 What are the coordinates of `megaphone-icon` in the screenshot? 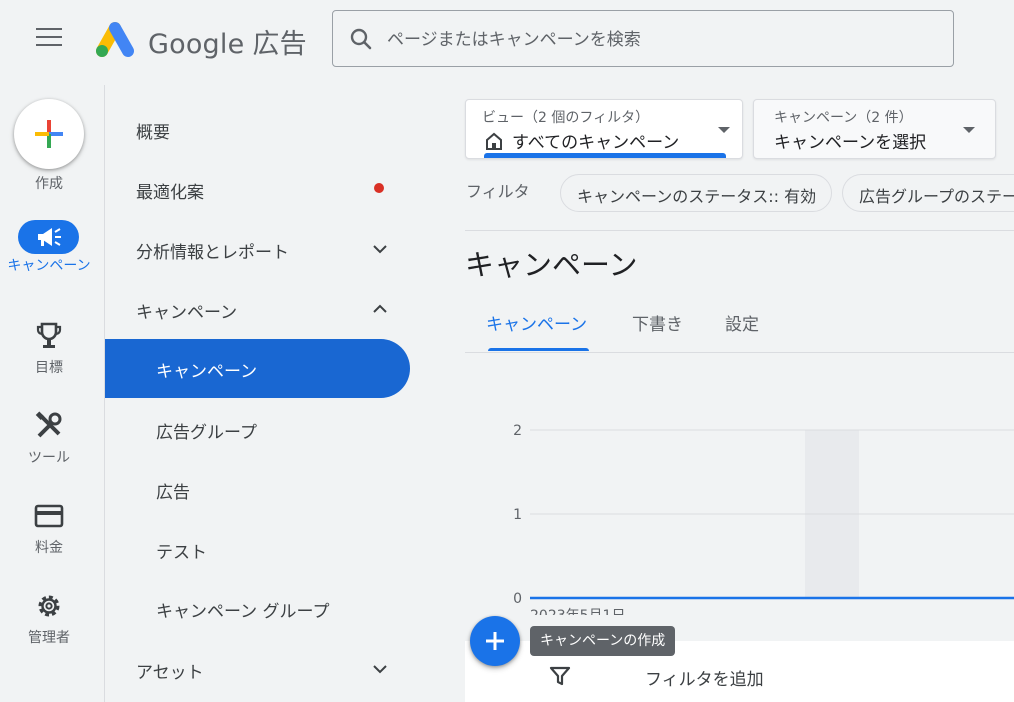 It's located at (49, 237).